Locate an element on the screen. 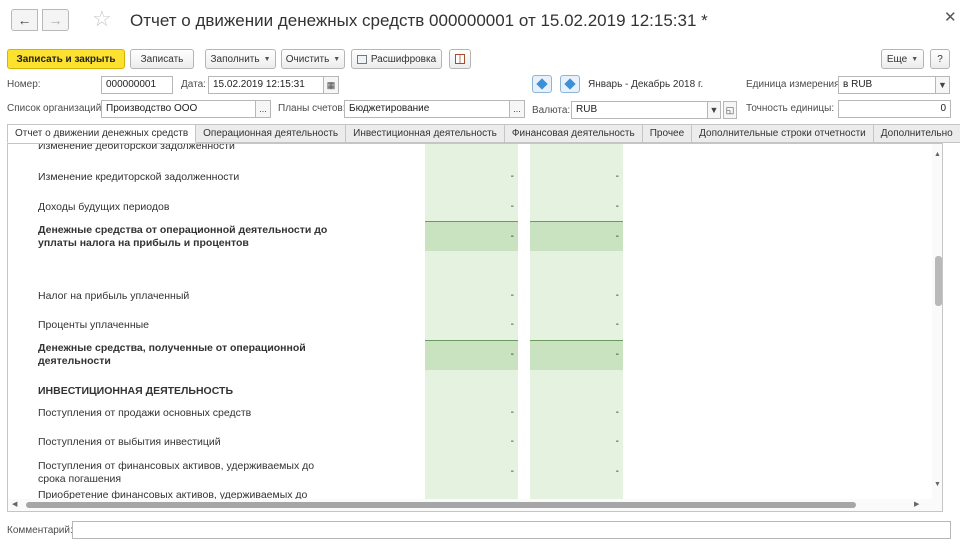  date-label: Дата: is located at coordinates (193, 84).